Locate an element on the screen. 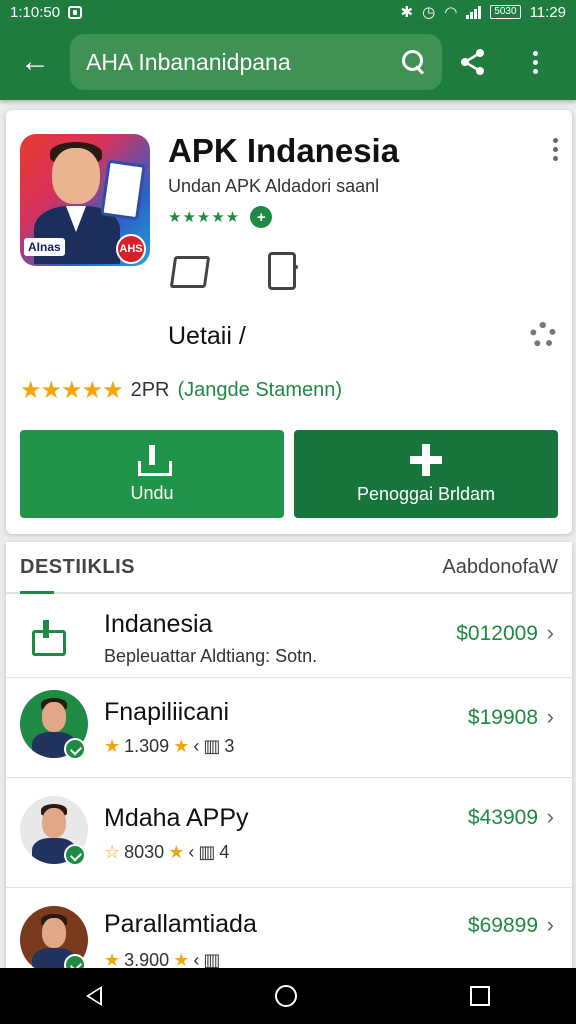 Image resolution: width=576 pixels, height=1024 pixels. rating-count: 2PR is located at coordinates (150, 390).